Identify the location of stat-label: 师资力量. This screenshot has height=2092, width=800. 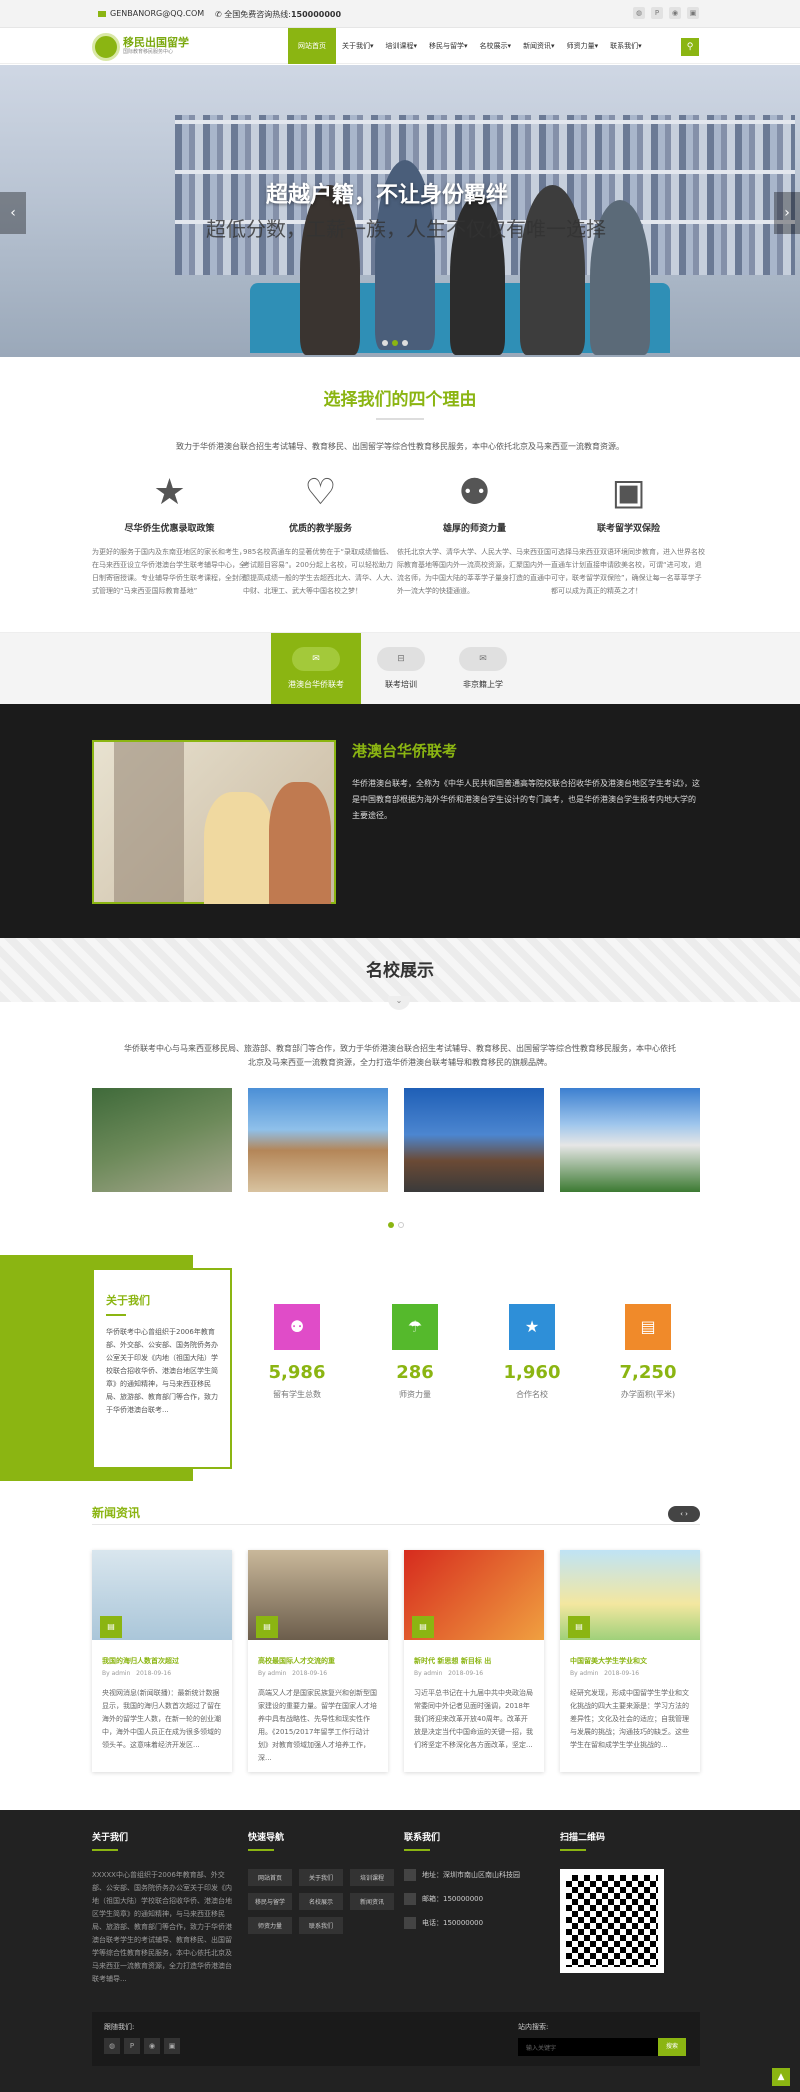
(415, 1394).